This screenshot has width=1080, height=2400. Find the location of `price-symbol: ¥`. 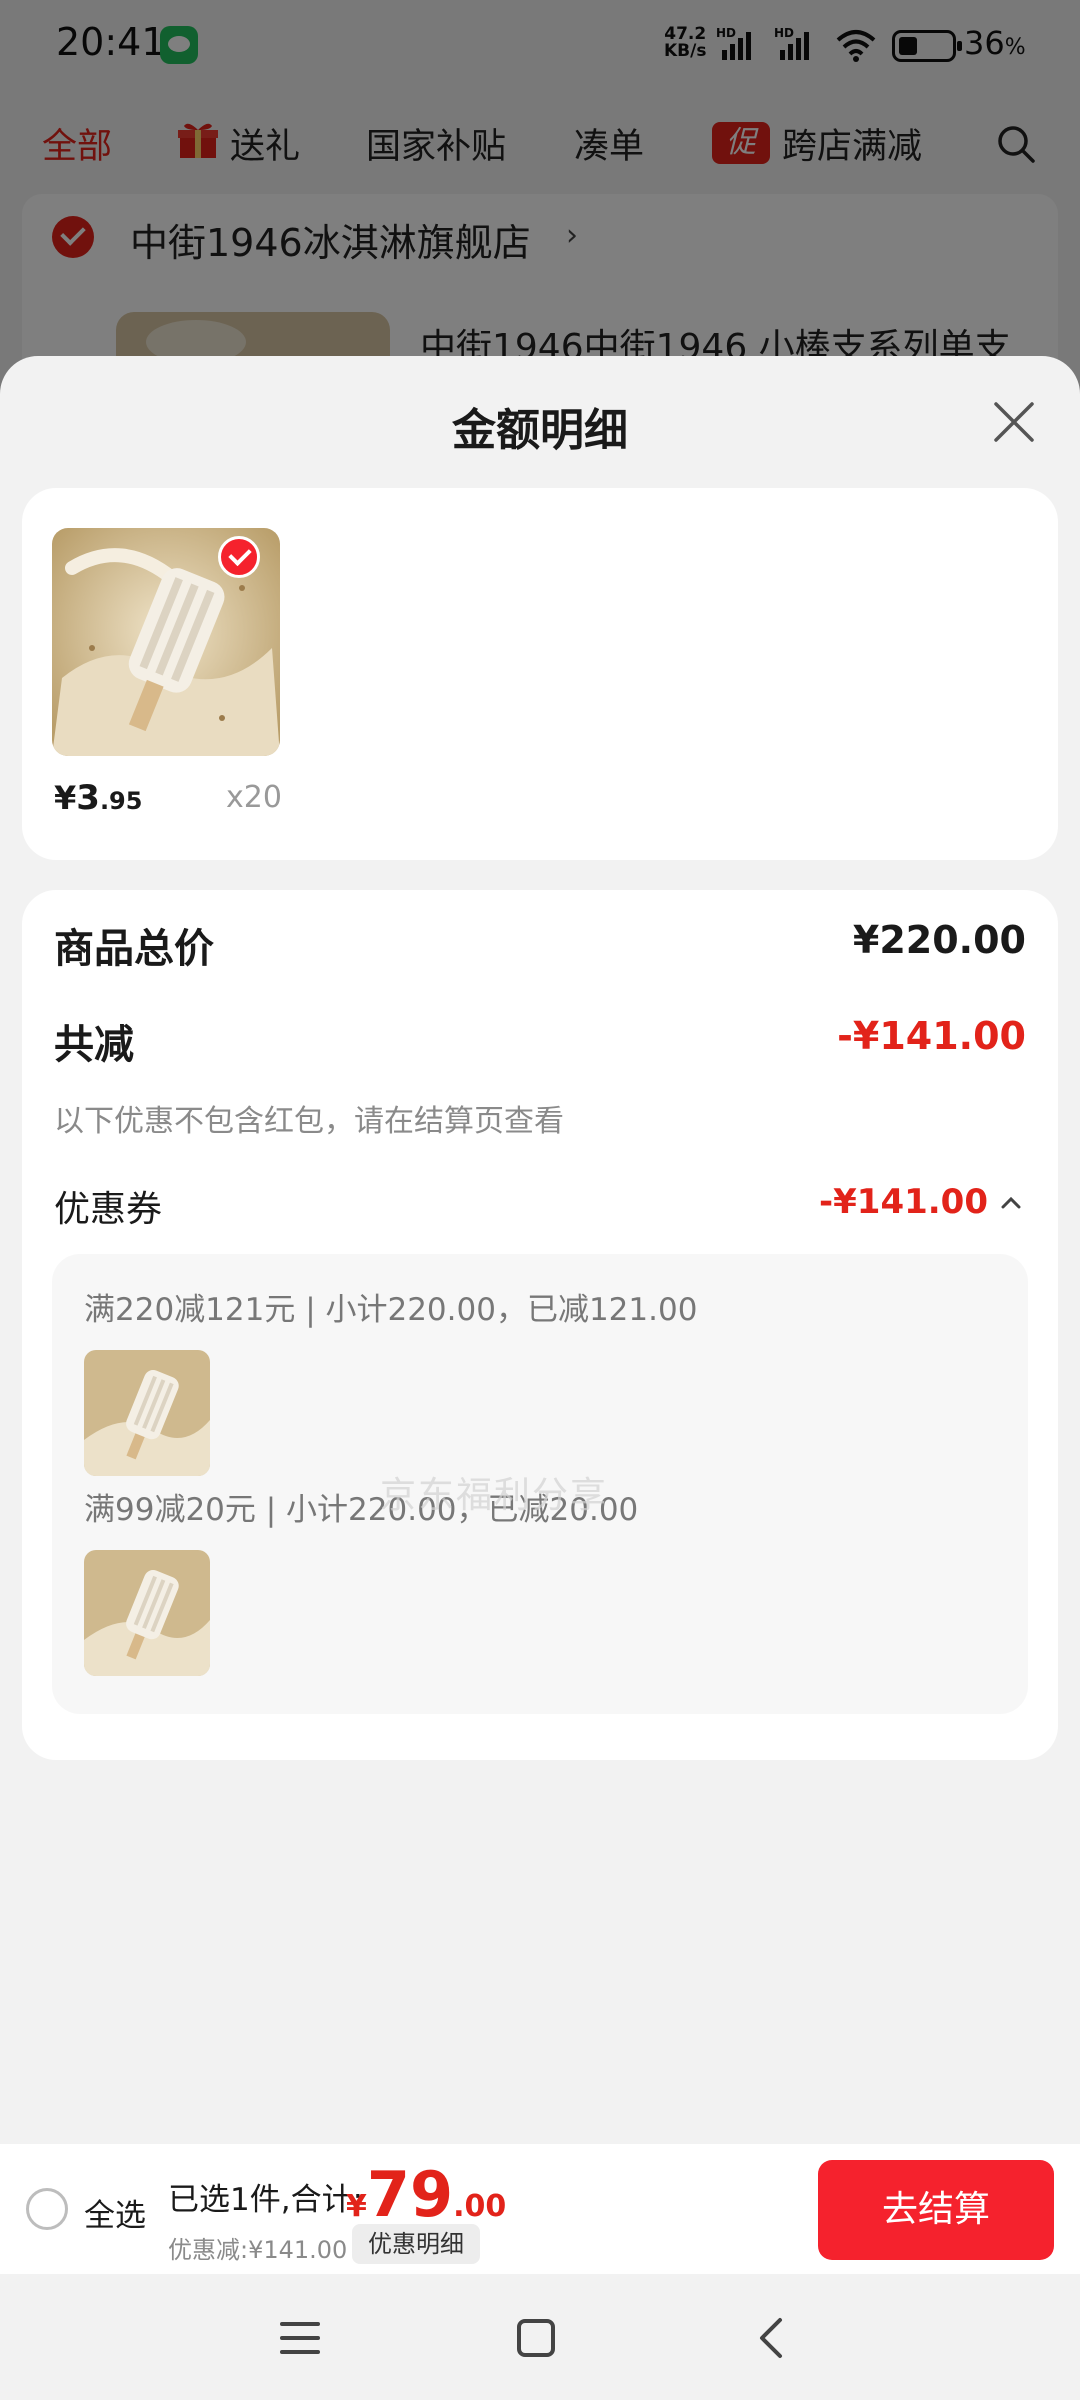

price-symbol: ¥ is located at coordinates (65, 798).